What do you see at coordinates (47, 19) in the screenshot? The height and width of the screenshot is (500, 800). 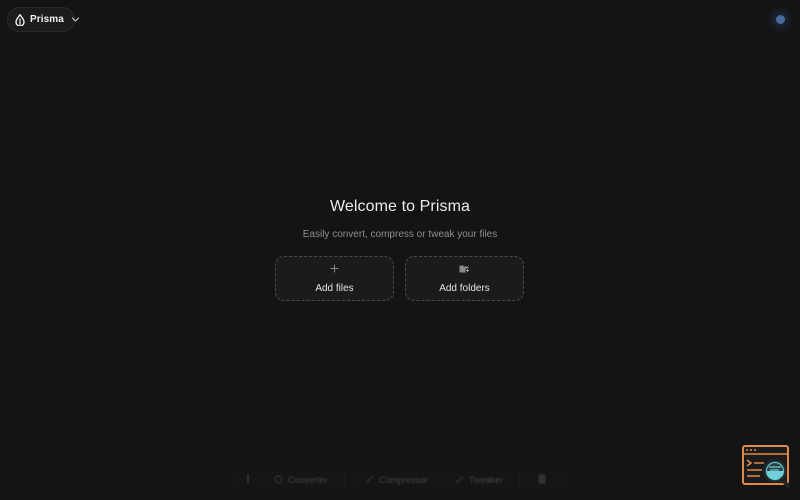 I see `app-name: Prisma` at bounding box center [47, 19].